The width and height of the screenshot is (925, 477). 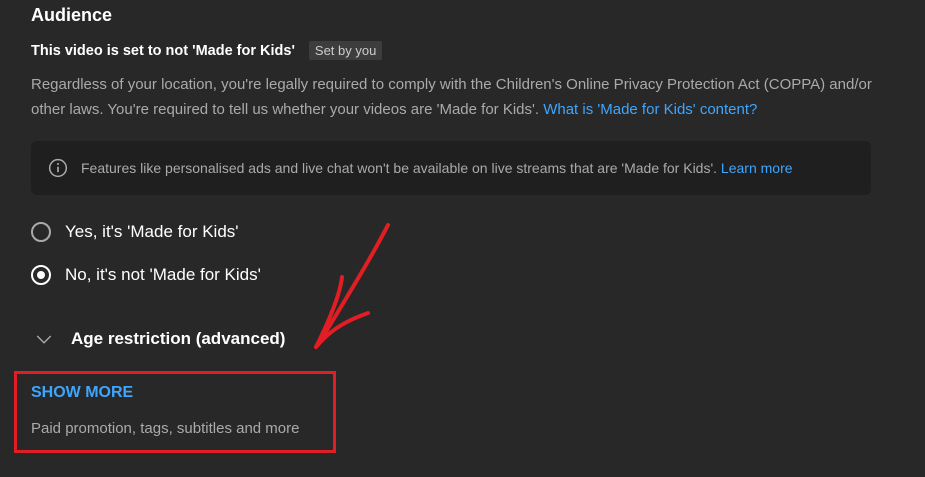 I want to click on made-for-kids-info-link: What is 'Made for Kids' content?, so click(x=650, y=109).